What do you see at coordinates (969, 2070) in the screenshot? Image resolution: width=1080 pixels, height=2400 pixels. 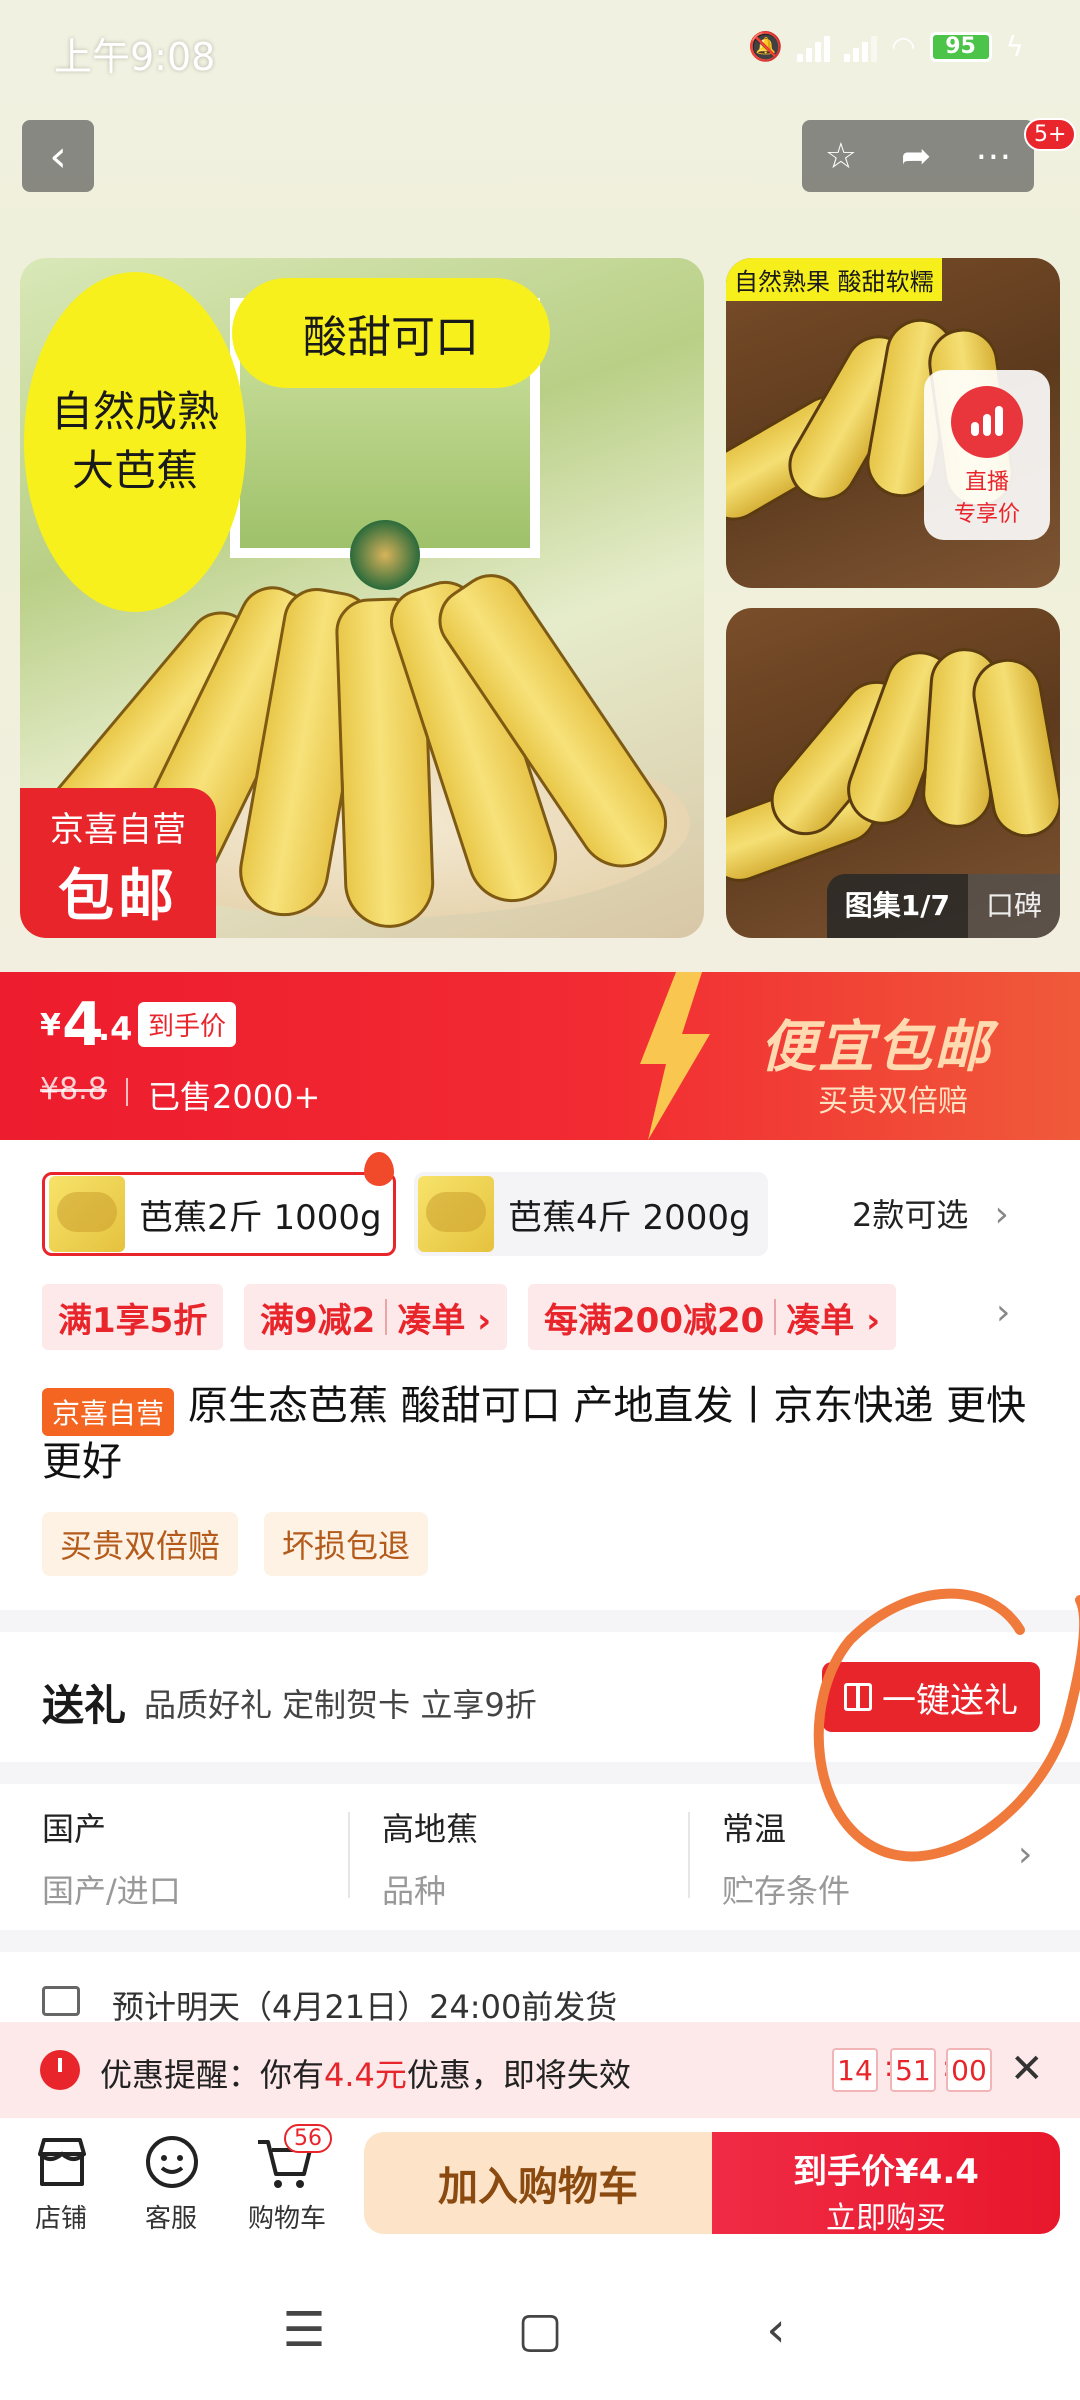 I see `countdown-seconds: 00` at bounding box center [969, 2070].